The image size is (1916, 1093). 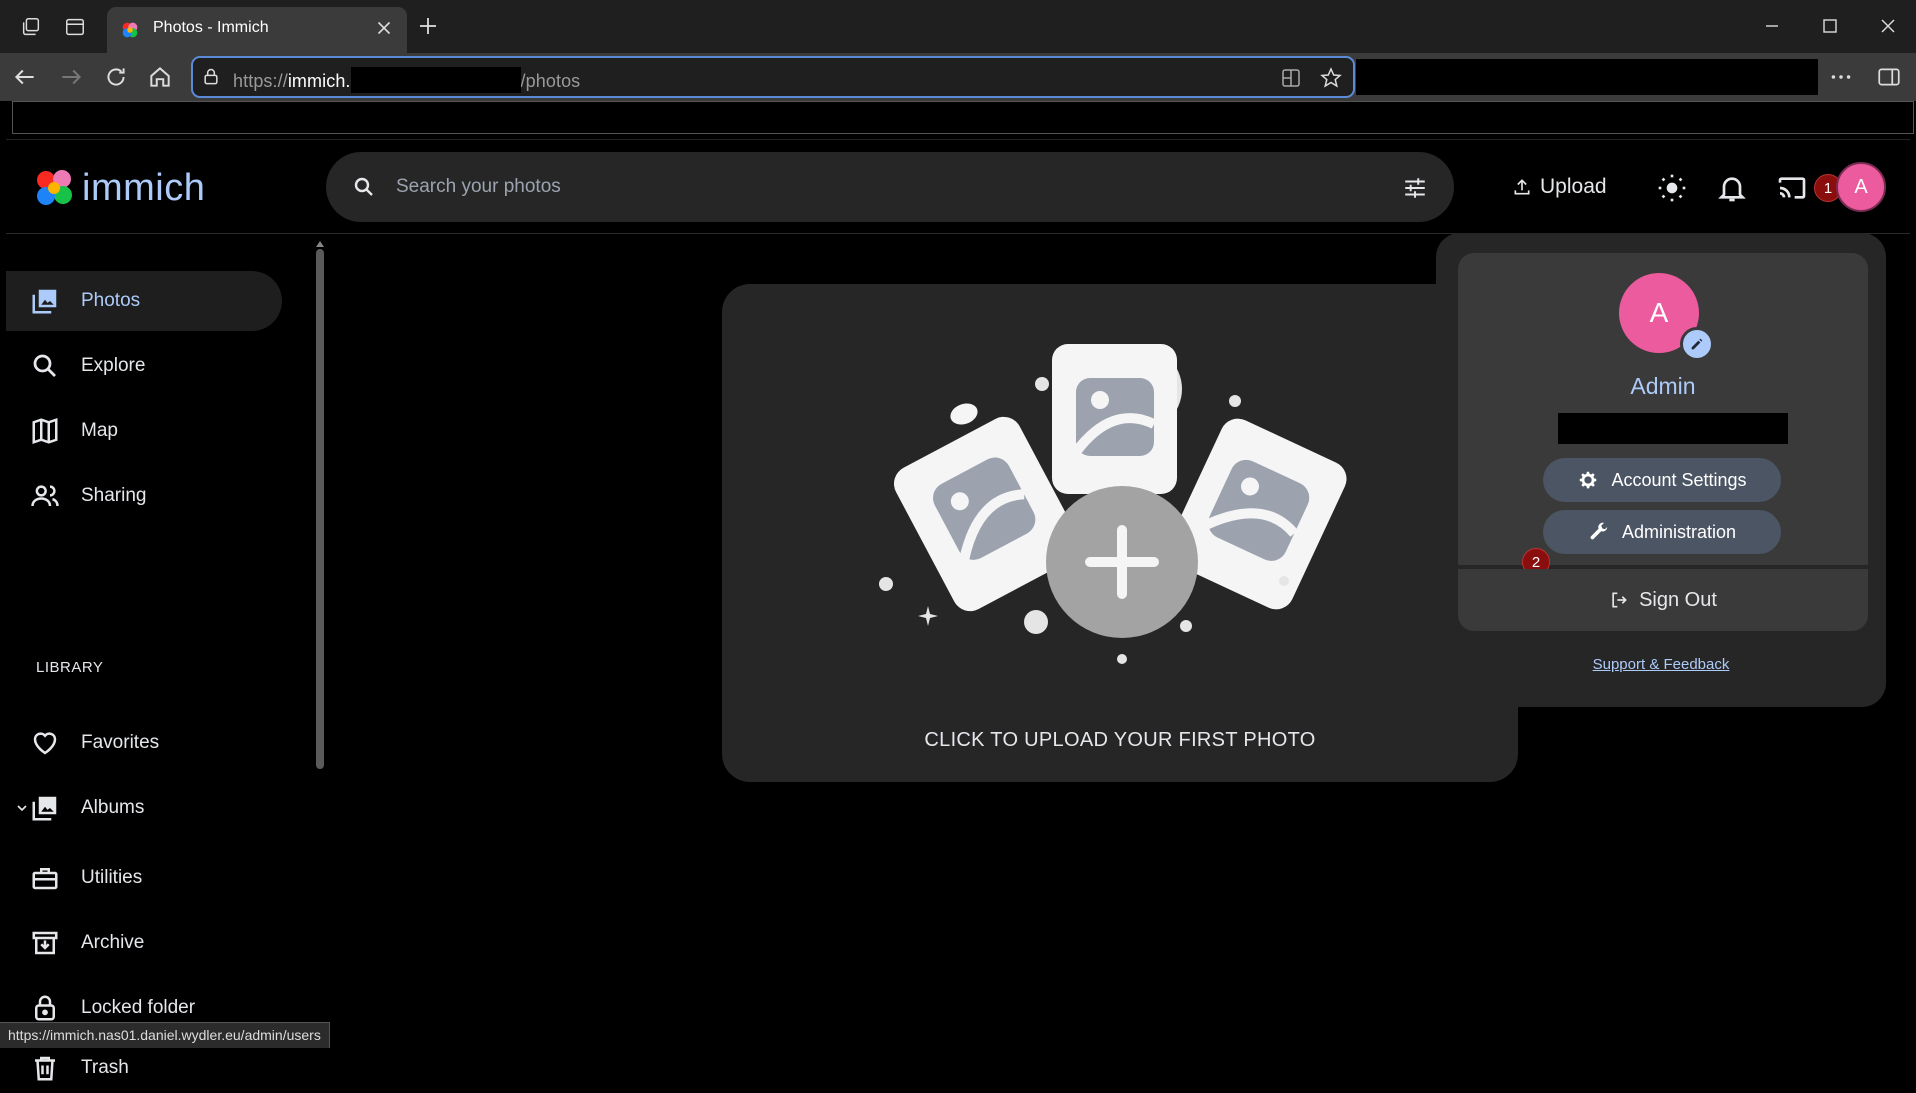 What do you see at coordinates (45, 943) in the screenshot?
I see `archive-icon` at bounding box center [45, 943].